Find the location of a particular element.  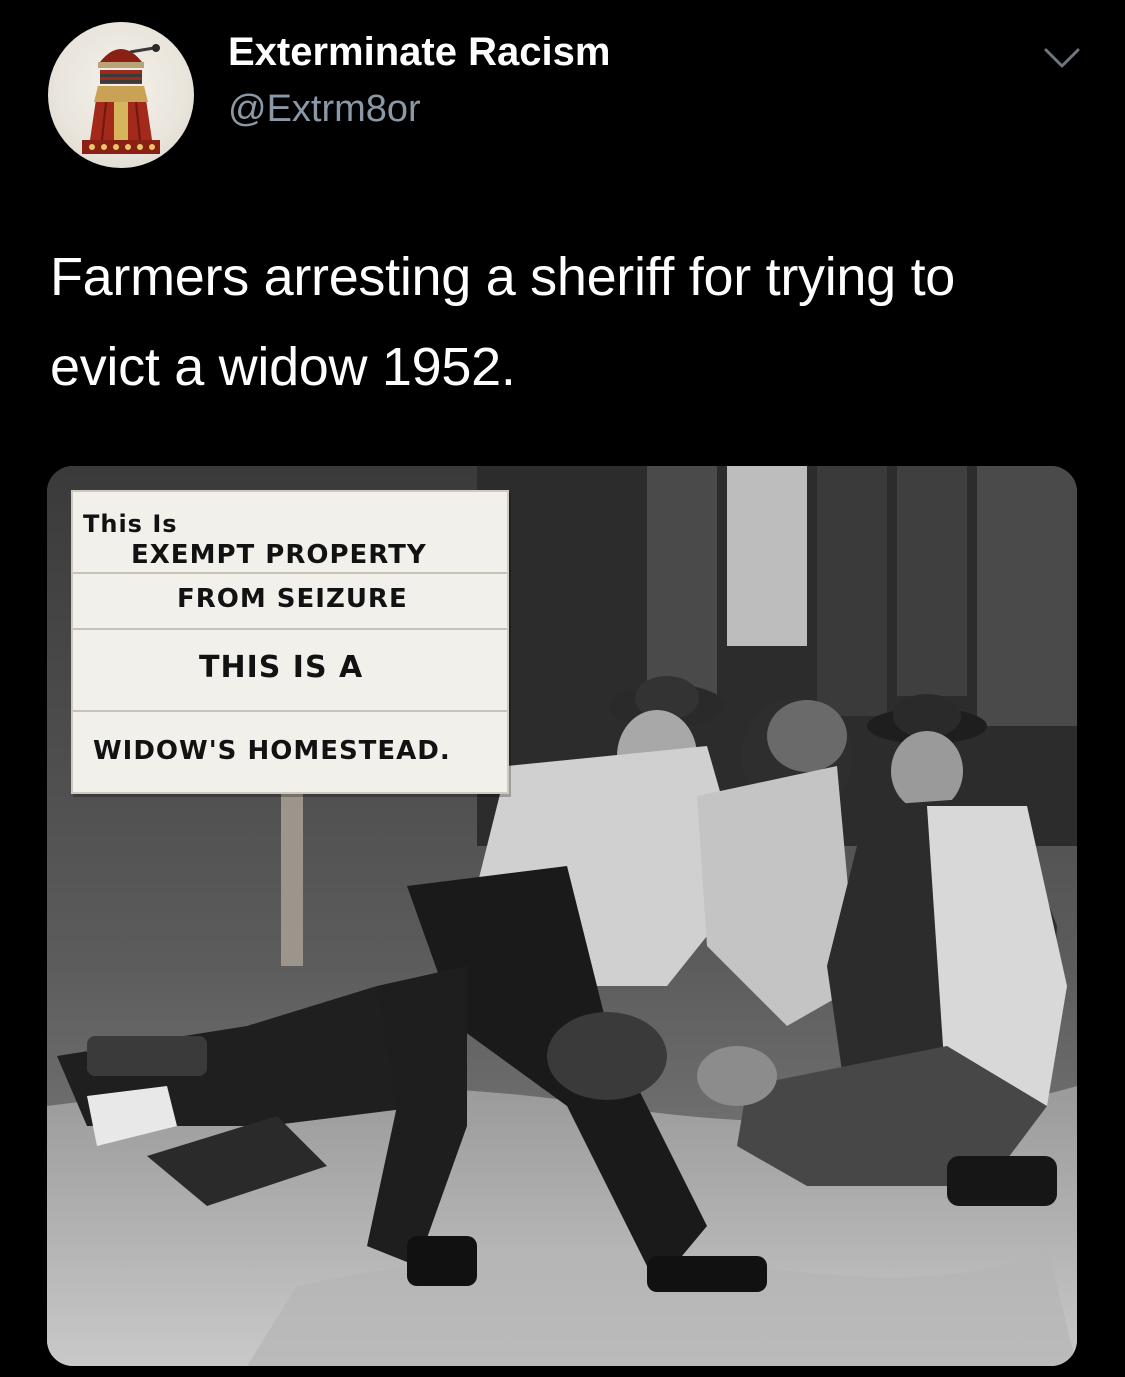

sign-line-4: THIS IS A is located at coordinates (281, 667).